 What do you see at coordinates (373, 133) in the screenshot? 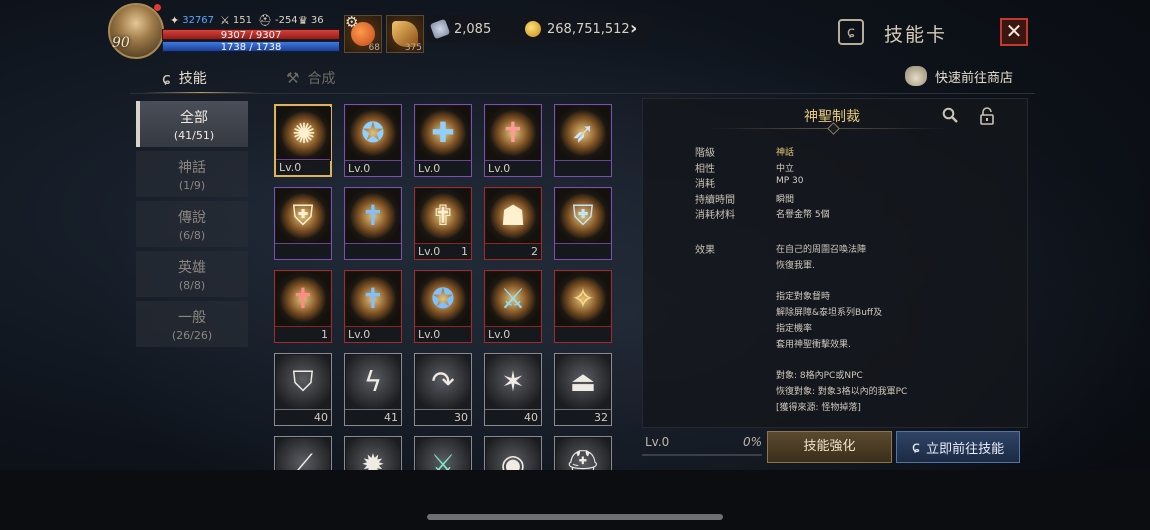
I see `skill-art: ✪` at bounding box center [373, 133].